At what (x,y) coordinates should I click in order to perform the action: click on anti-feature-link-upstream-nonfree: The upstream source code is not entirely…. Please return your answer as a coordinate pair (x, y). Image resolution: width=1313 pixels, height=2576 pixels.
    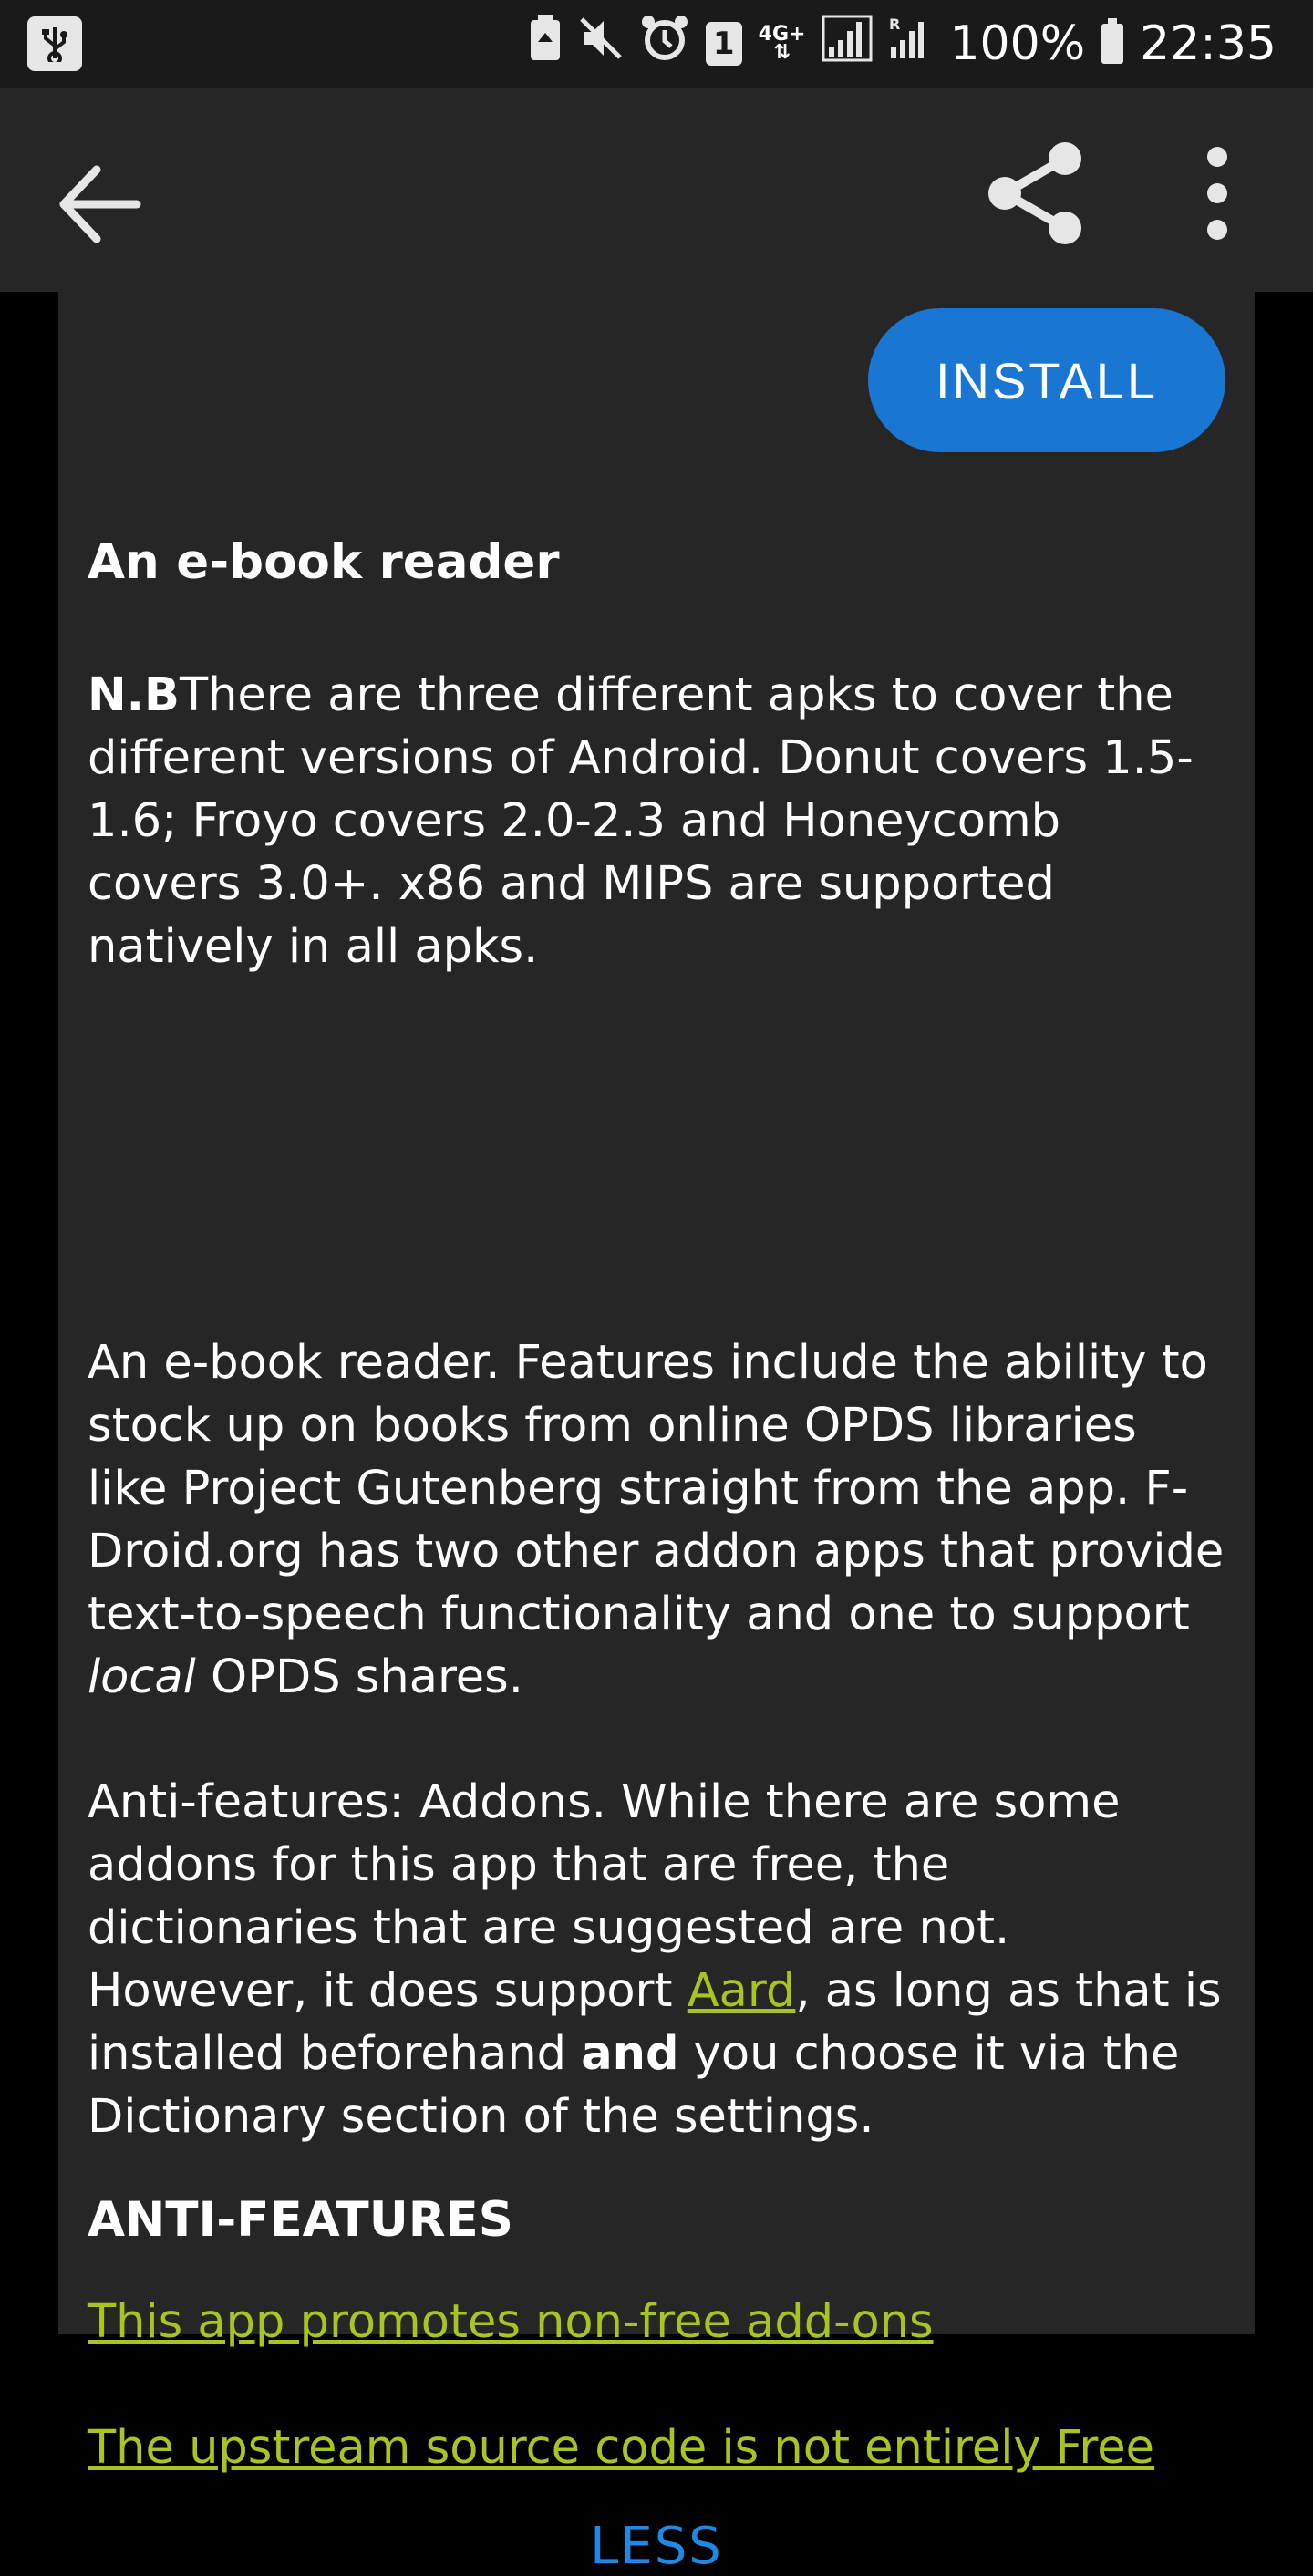
    Looking at the image, I should click on (621, 2448).